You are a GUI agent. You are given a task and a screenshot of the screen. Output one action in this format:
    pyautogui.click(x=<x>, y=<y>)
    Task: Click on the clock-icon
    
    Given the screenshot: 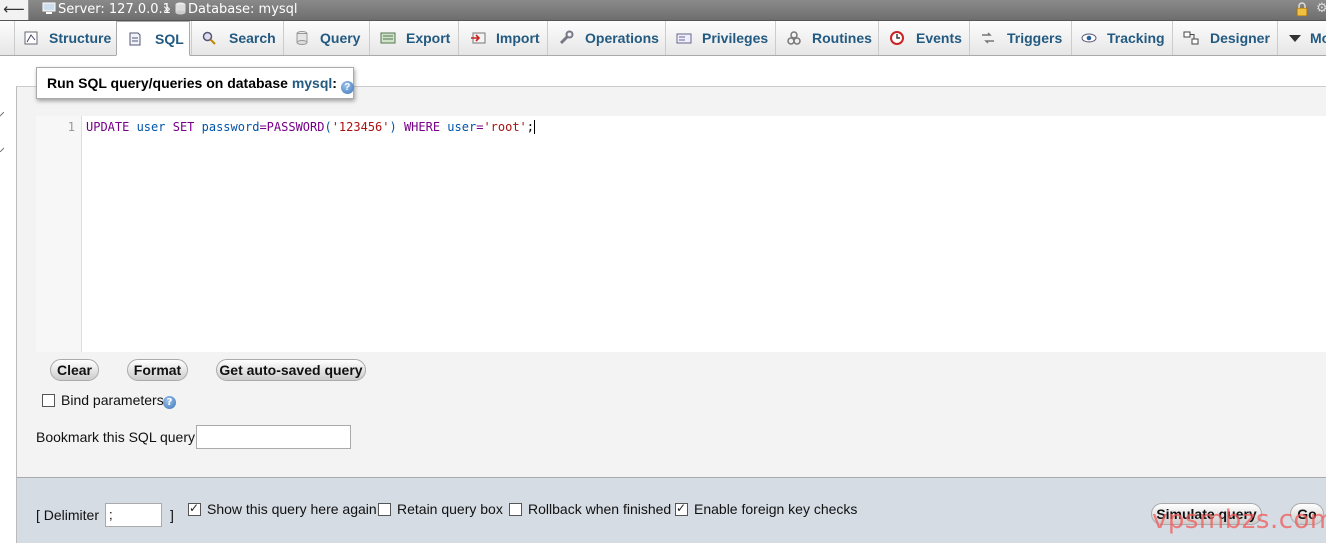 What is the action you would take?
    pyautogui.click(x=897, y=38)
    